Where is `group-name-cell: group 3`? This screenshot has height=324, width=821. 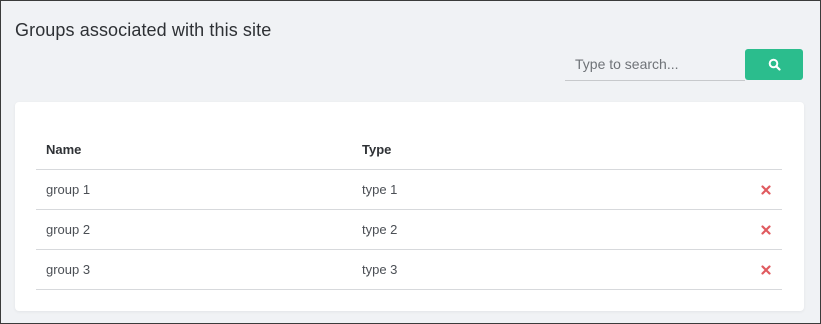 group-name-cell: group 3 is located at coordinates (68, 269).